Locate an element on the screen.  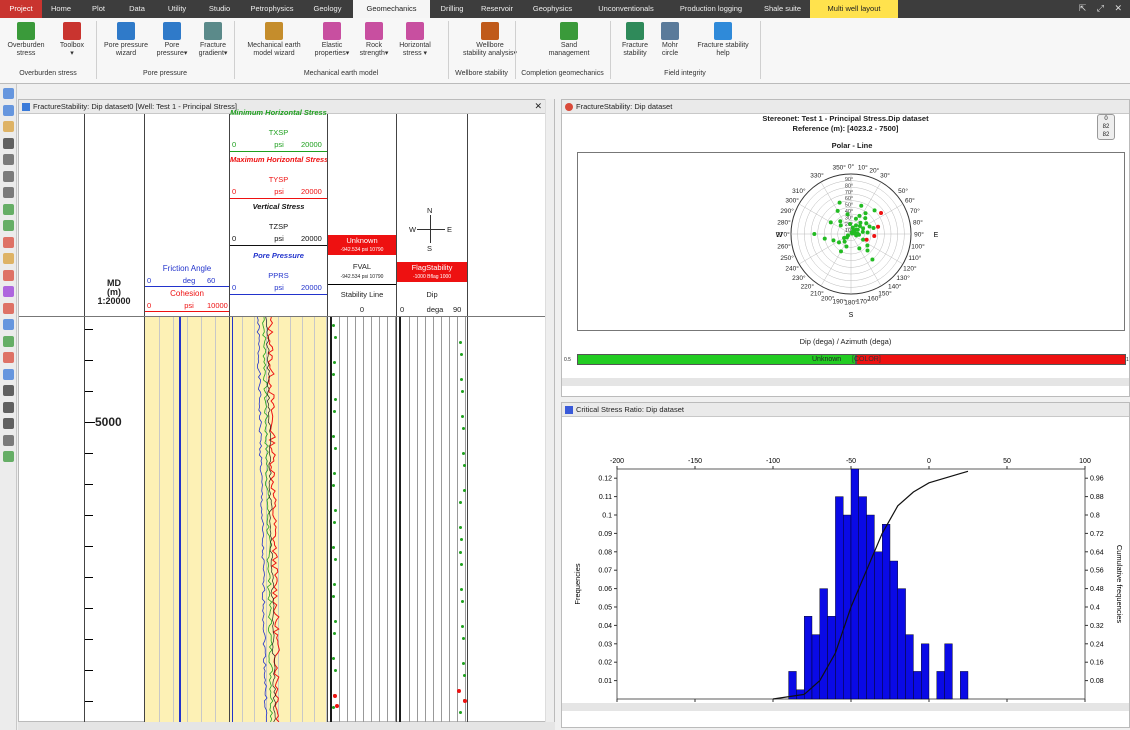
ribbon-button: Overburden stress is located at coordinates (26, 40).